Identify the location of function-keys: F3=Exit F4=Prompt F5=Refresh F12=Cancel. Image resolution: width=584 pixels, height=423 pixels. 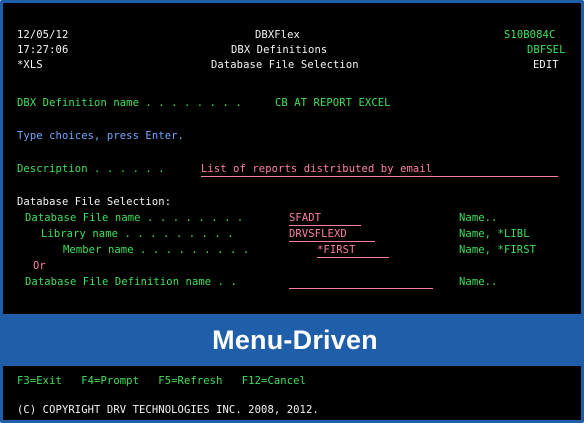
(161, 381).